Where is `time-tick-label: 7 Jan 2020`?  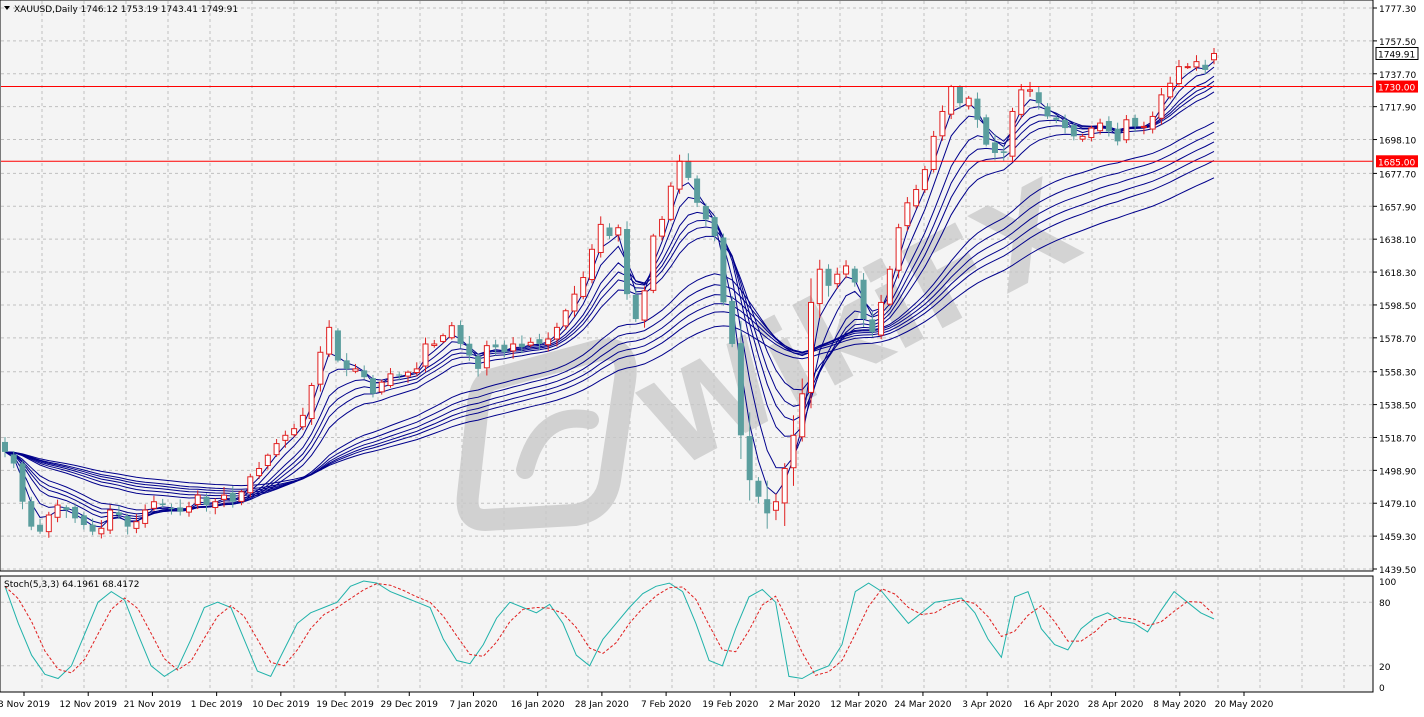
time-tick-label: 7 Jan 2020 is located at coordinates (473, 705).